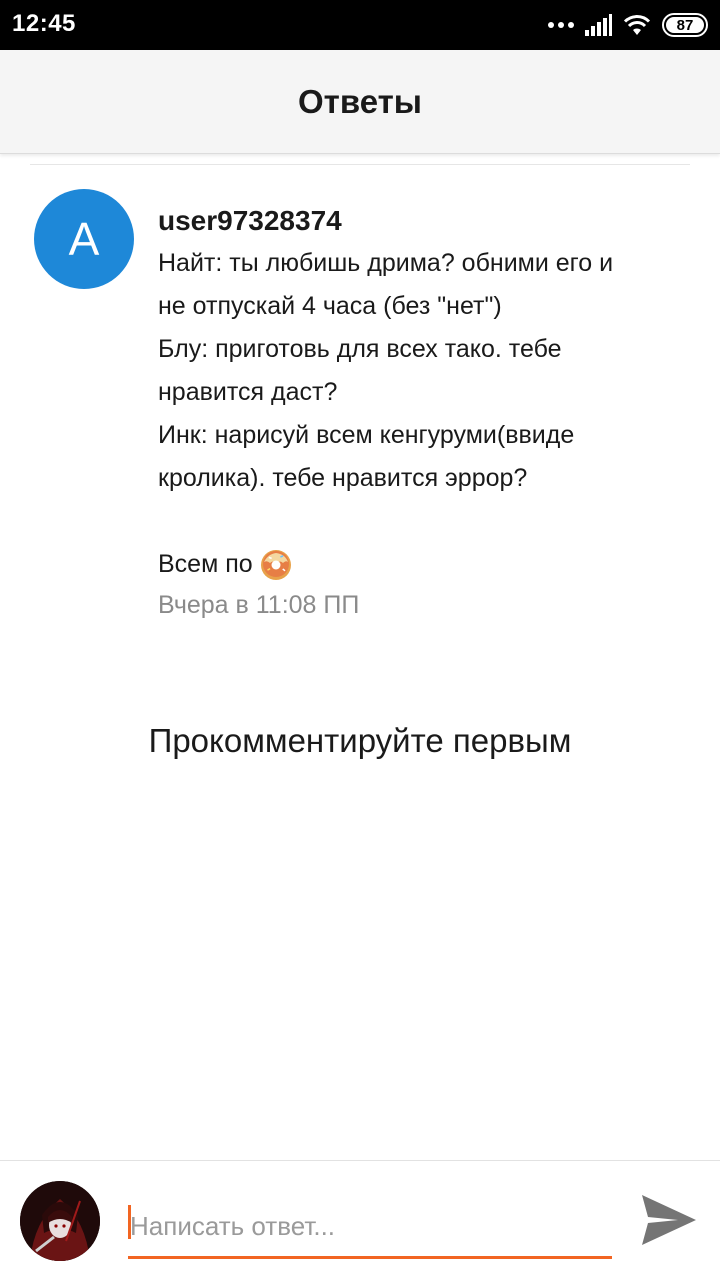 The height and width of the screenshot is (1280, 720). Describe the element at coordinates (129, 1222) in the screenshot. I see `text-cursor` at that location.